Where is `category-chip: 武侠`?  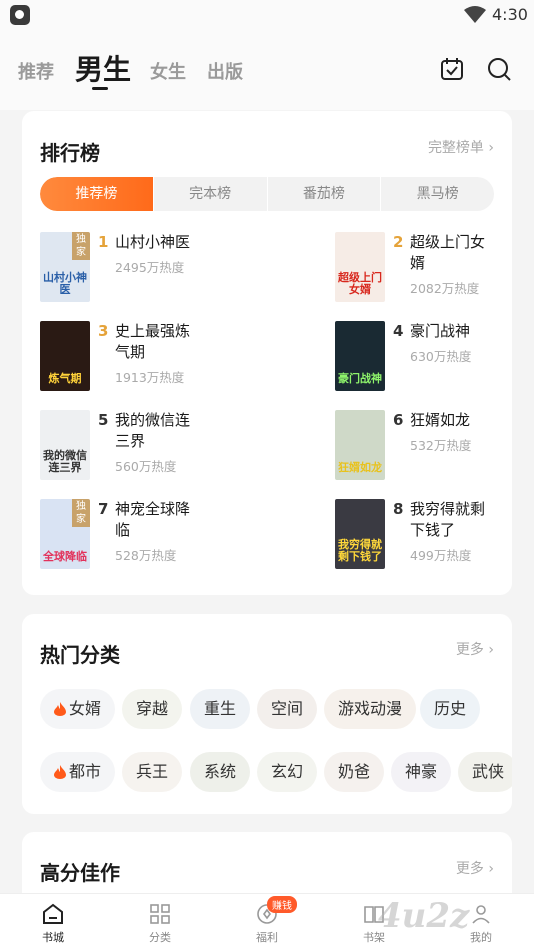 category-chip: 武侠 is located at coordinates (485, 772).